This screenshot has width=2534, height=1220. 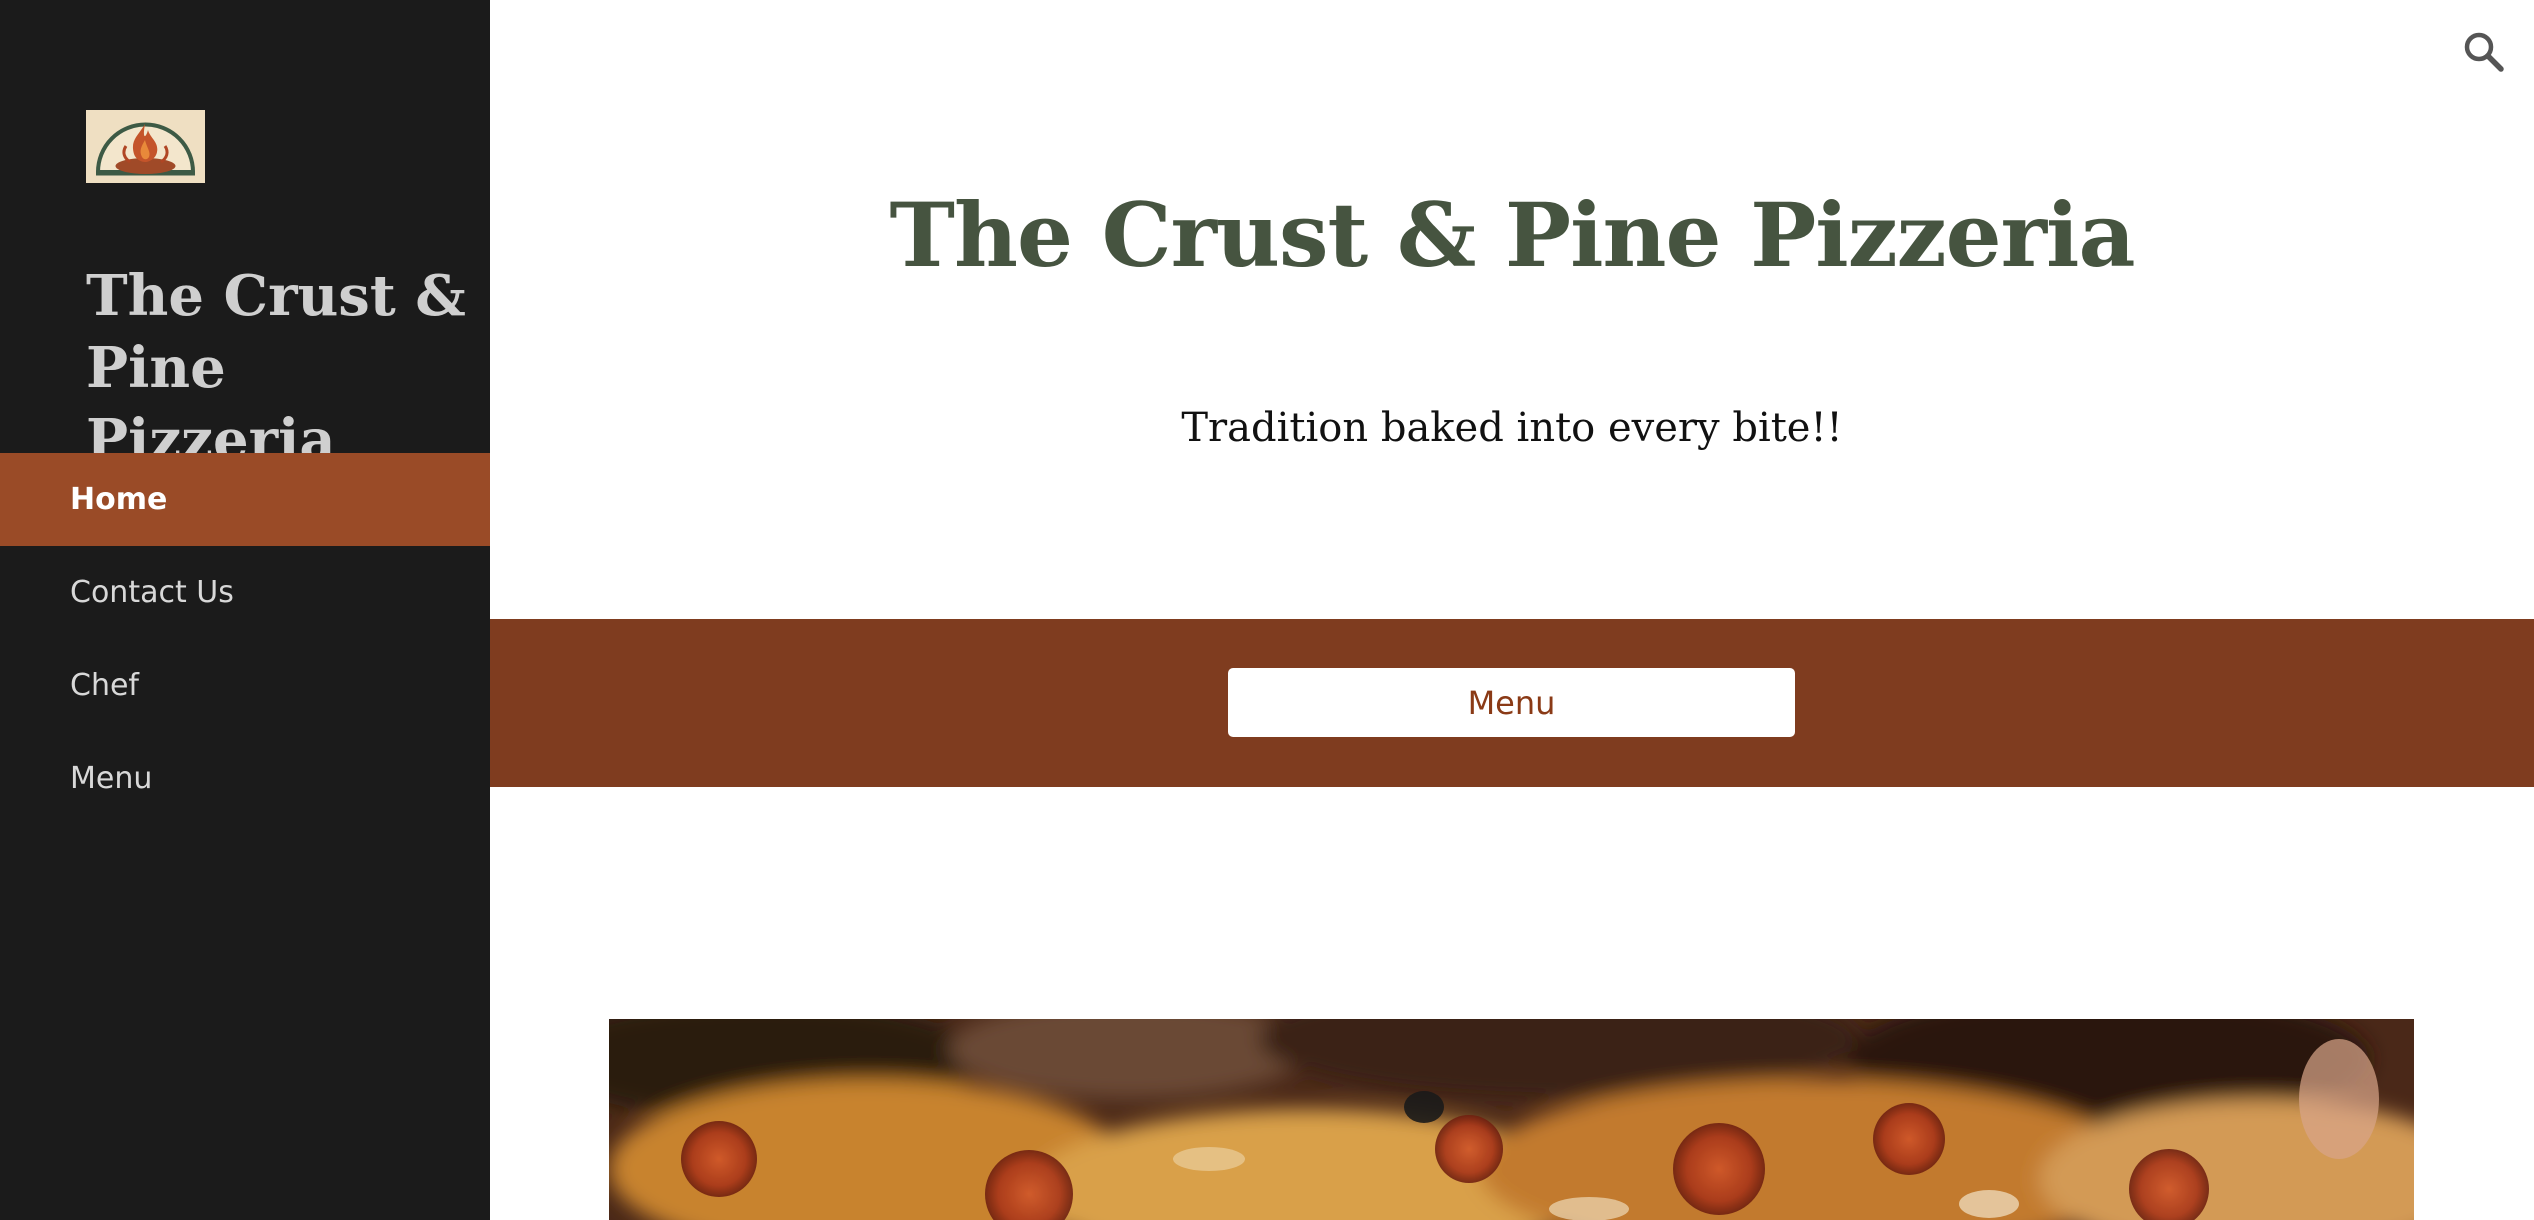 What do you see at coordinates (245, 778) in the screenshot?
I see `nav-item-menu: Menu` at bounding box center [245, 778].